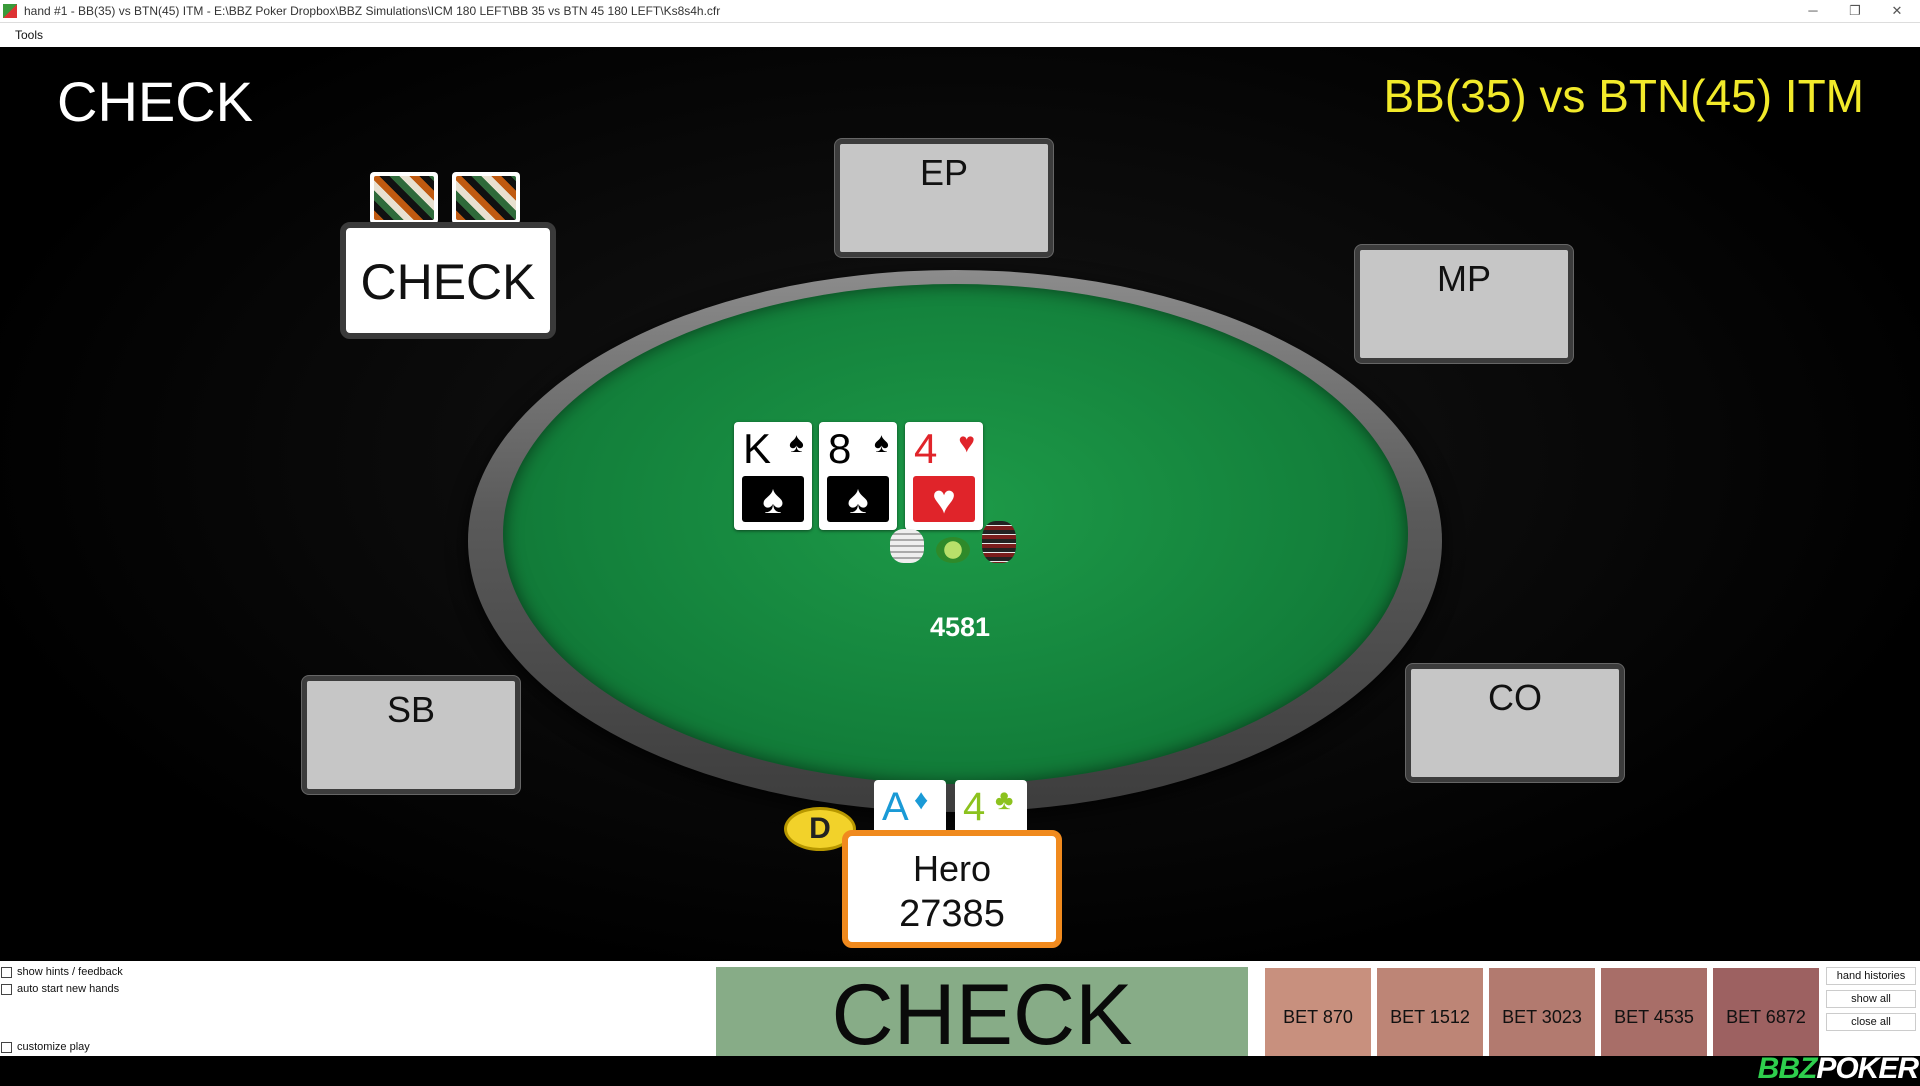 The height and width of the screenshot is (1086, 1920). What do you see at coordinates (1813, 11) in the screenshot?
I see `minimize-button: ─` at bounding box center [1813, 11].